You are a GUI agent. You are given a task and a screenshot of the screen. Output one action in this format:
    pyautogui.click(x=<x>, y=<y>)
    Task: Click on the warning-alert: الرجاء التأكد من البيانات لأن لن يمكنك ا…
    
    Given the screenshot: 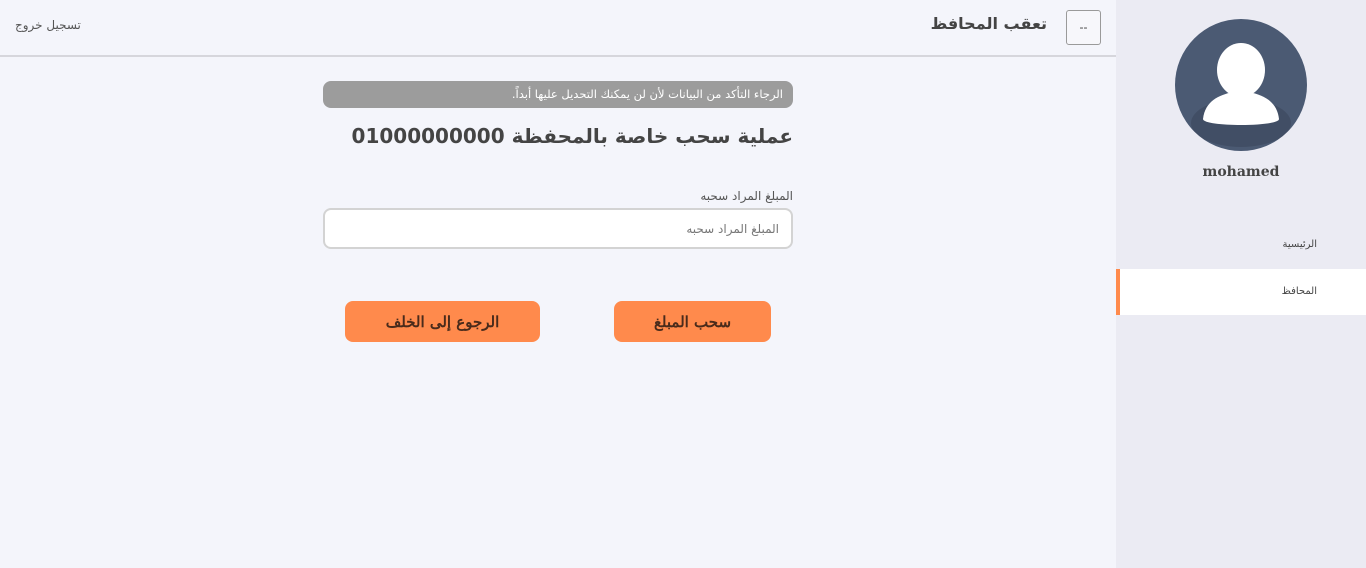 What is the action you would take?
    pyautogui.click(x=558, y=94)
    